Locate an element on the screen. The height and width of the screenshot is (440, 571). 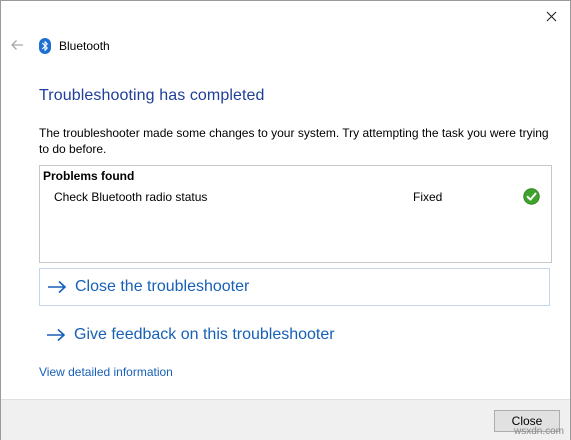
bluetooth-icon is located at coordinates (45, 46).